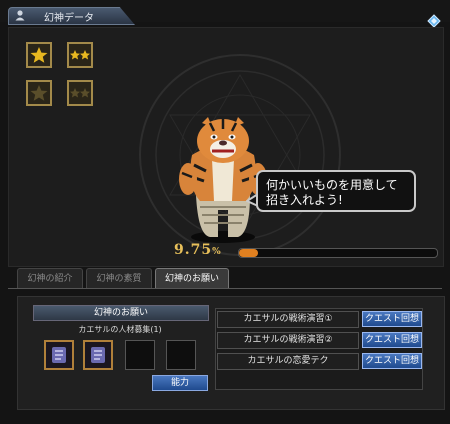 This screenshot has width=450, height=424. What do you see at coordinates (120, 329) in the screenshot?
I see `request-subtitle: カエサルの人材募集(1)` at bounding box center [120, 329].